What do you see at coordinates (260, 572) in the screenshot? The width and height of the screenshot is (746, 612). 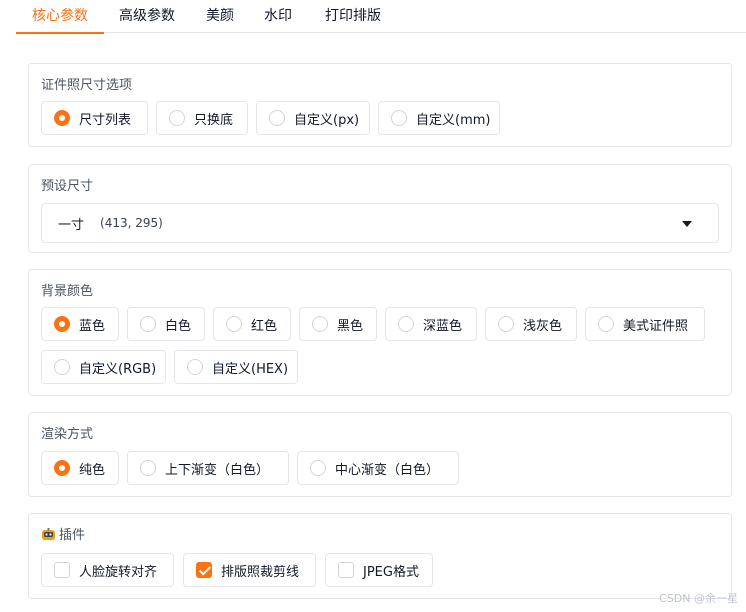 I see `option-label: 排版照裁剪线` at bounding box center [260, 572].